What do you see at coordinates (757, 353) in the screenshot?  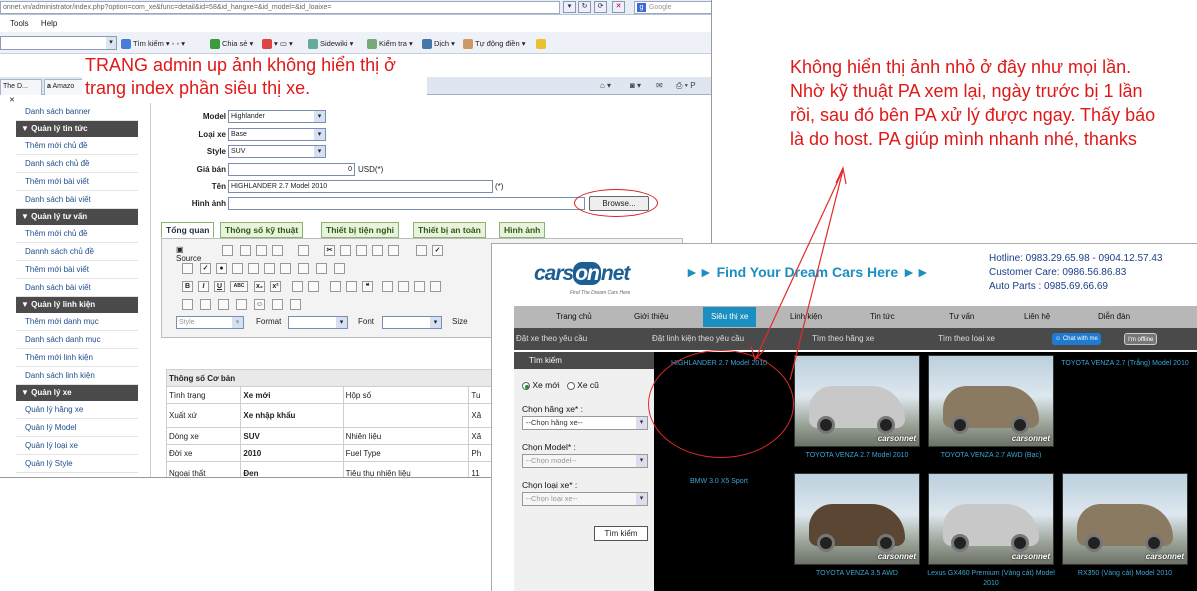 I see `arrow-head-down` at bounding box center [757, 353].